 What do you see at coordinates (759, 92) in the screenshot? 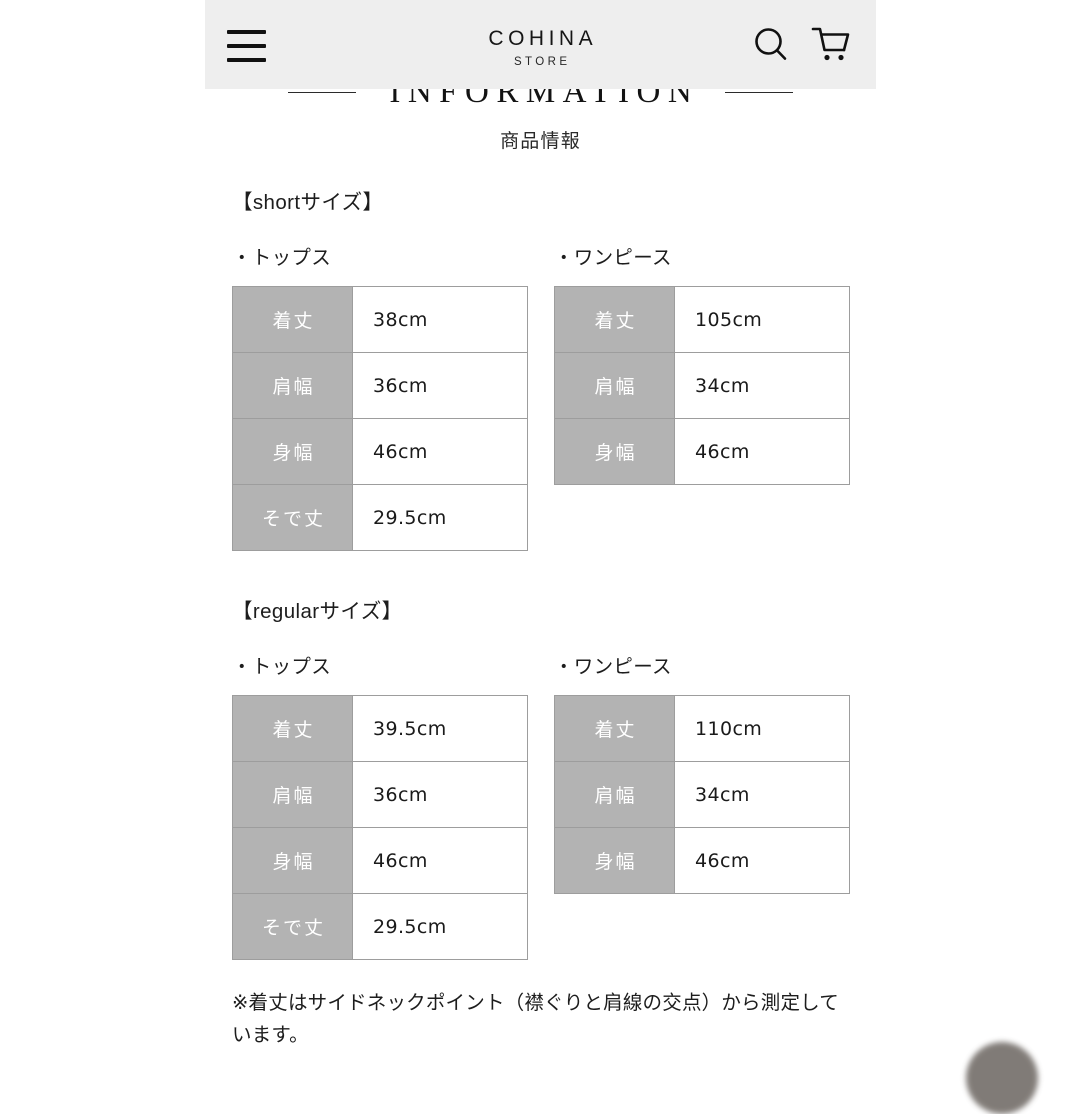
I see `heading-rule-right` at bounding box center [759, 92].